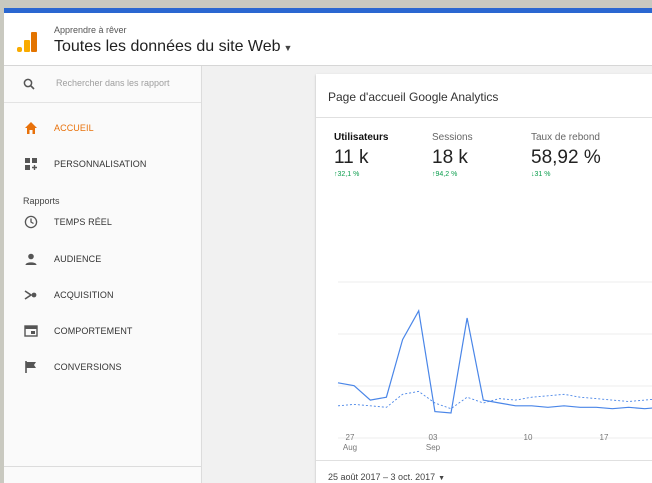  I want to click on metric-tab-taux-de-rebond: Taux de rebond 58,92 % ↓31 %, so click(586, 155).